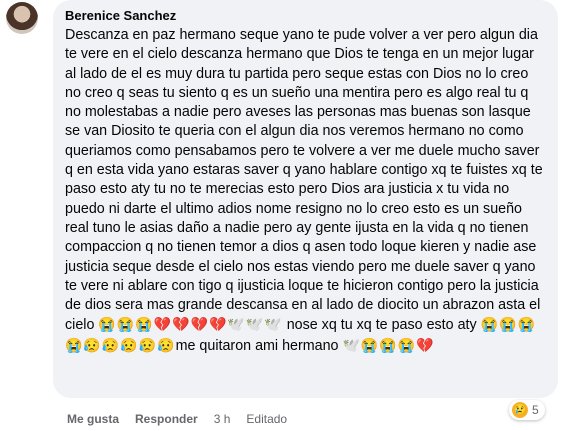  What do you see at coordinates (190, 324) in the screenshot?
I see `emoji-run-1: 😭😭😭💔💔💔💔🕊️🕊️🕊️` at bounding box center [190, 324].